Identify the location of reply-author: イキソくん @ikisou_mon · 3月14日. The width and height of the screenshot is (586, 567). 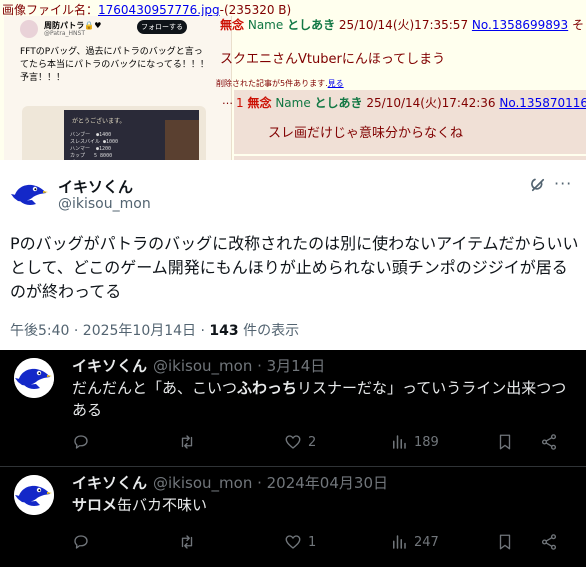
(198, 365).